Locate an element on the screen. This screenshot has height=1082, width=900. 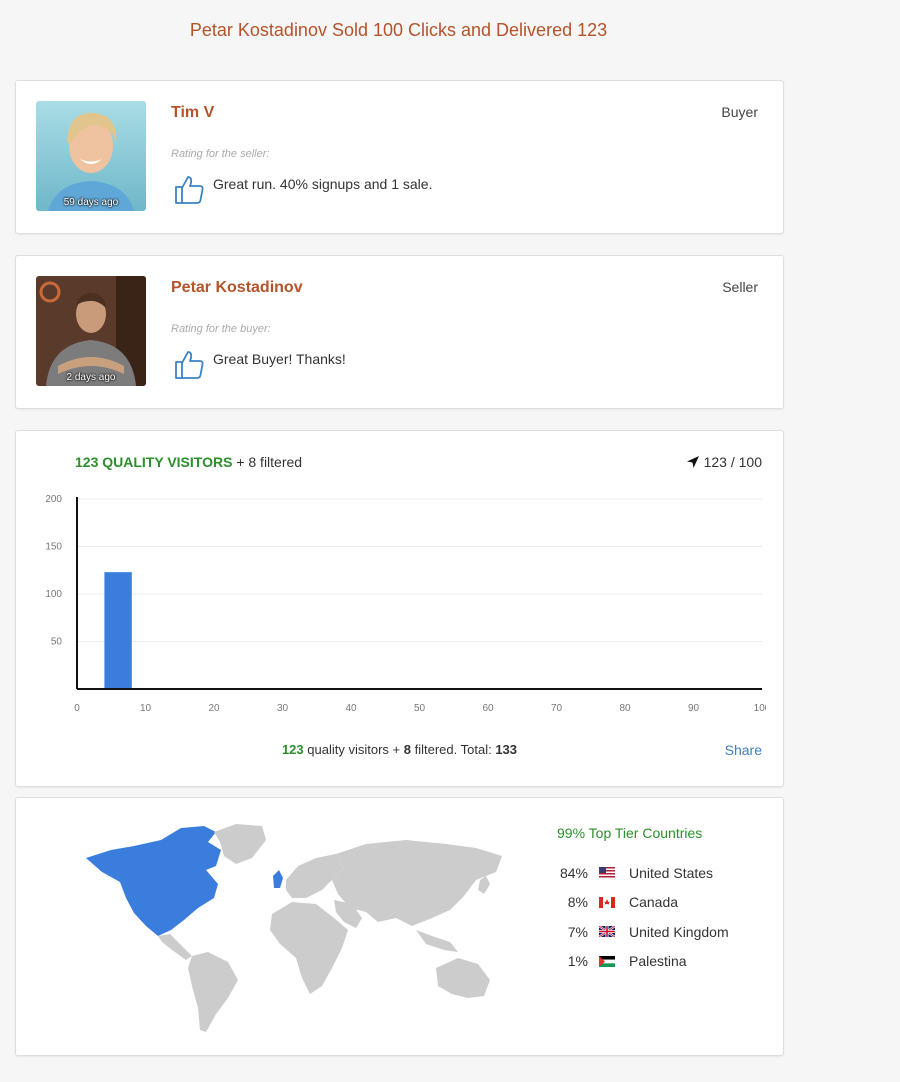
quality-visitors-summary: 123 QUALITY VISITORS + 8 filtered is located at coordinates (188, 462).